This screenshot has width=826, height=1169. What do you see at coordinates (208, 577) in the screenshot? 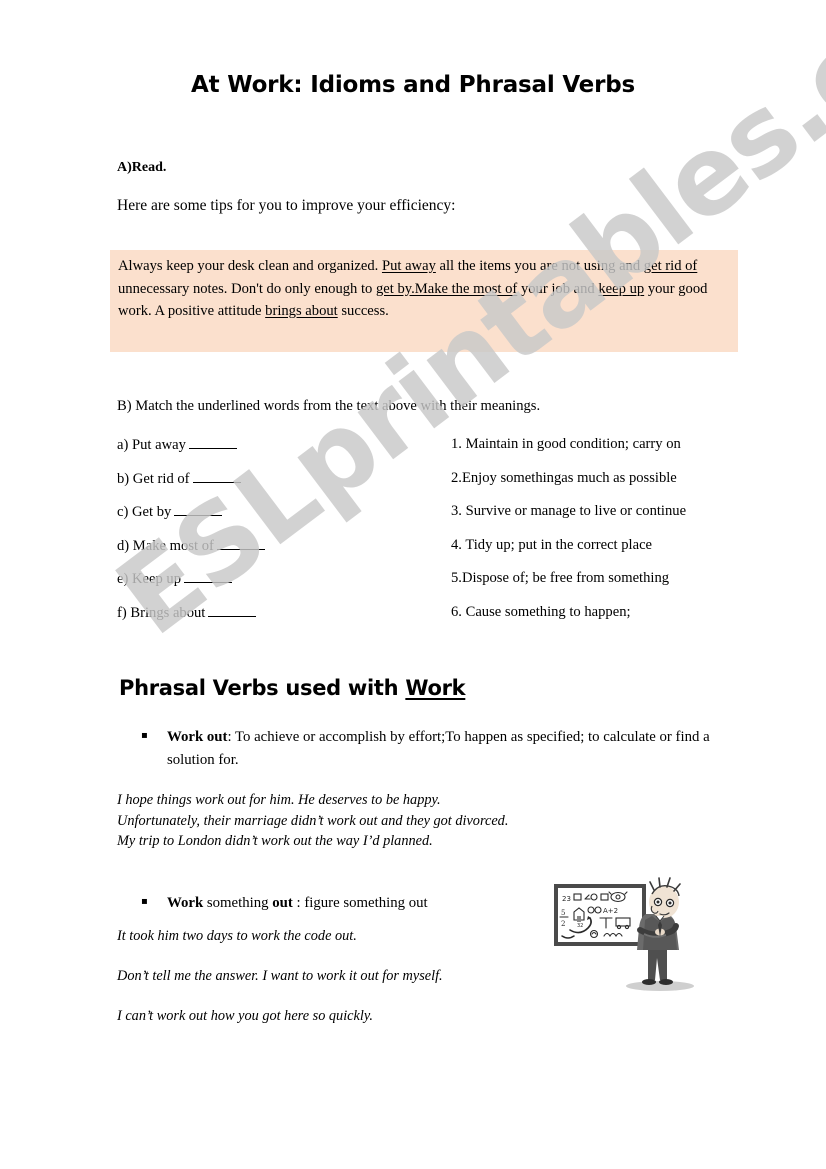
I see `answer-blank-e` at bounding box center [208, 577].